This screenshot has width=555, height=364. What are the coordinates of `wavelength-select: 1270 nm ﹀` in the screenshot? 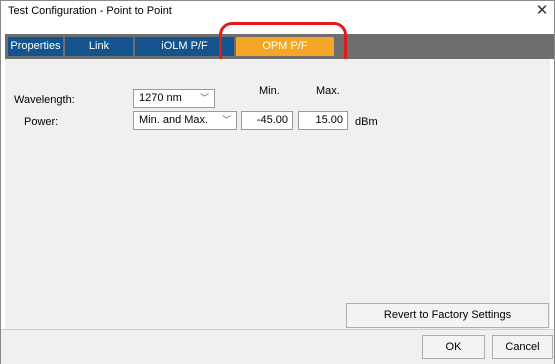 It's located at (174, 98).